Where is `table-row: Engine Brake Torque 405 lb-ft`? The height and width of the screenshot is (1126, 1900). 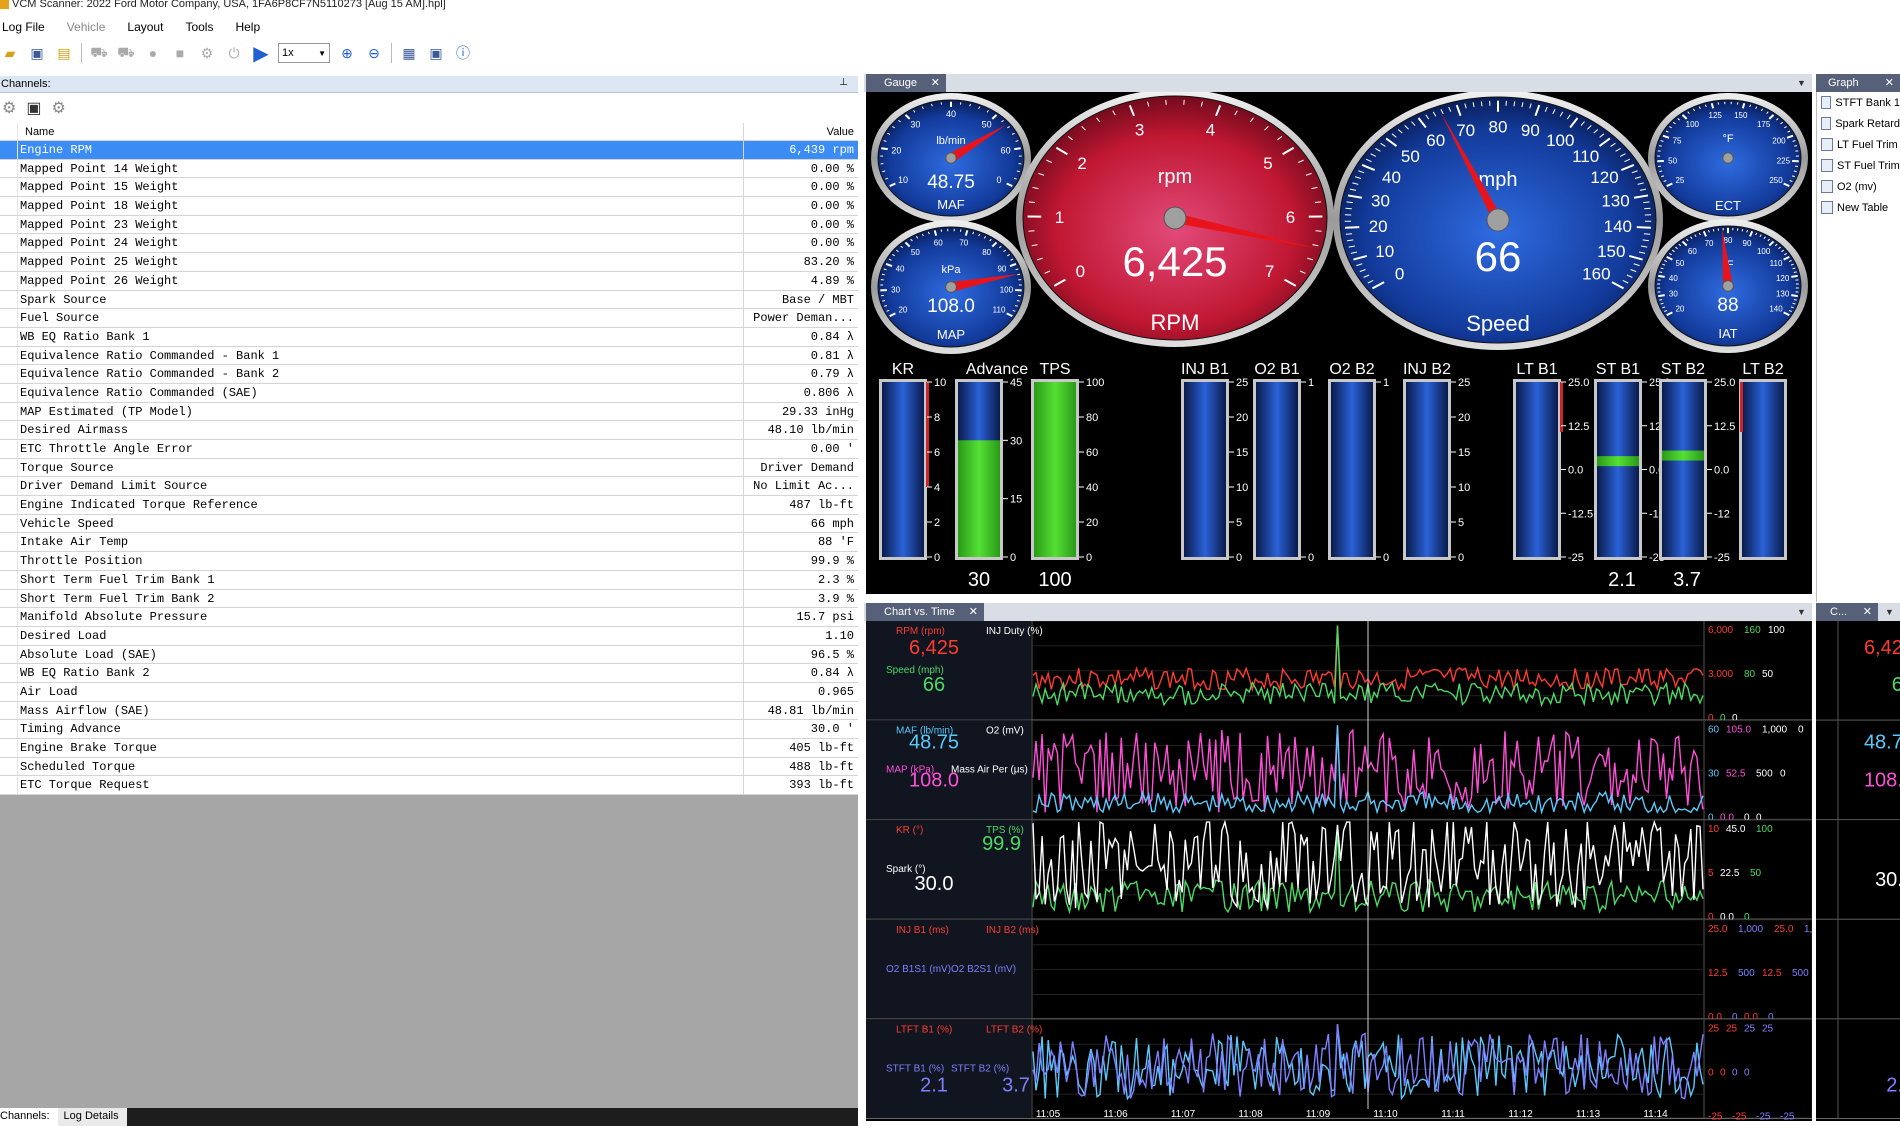
table-row: Engine Brake Torque 405 lb-ft is located at coordinates (429, 748).